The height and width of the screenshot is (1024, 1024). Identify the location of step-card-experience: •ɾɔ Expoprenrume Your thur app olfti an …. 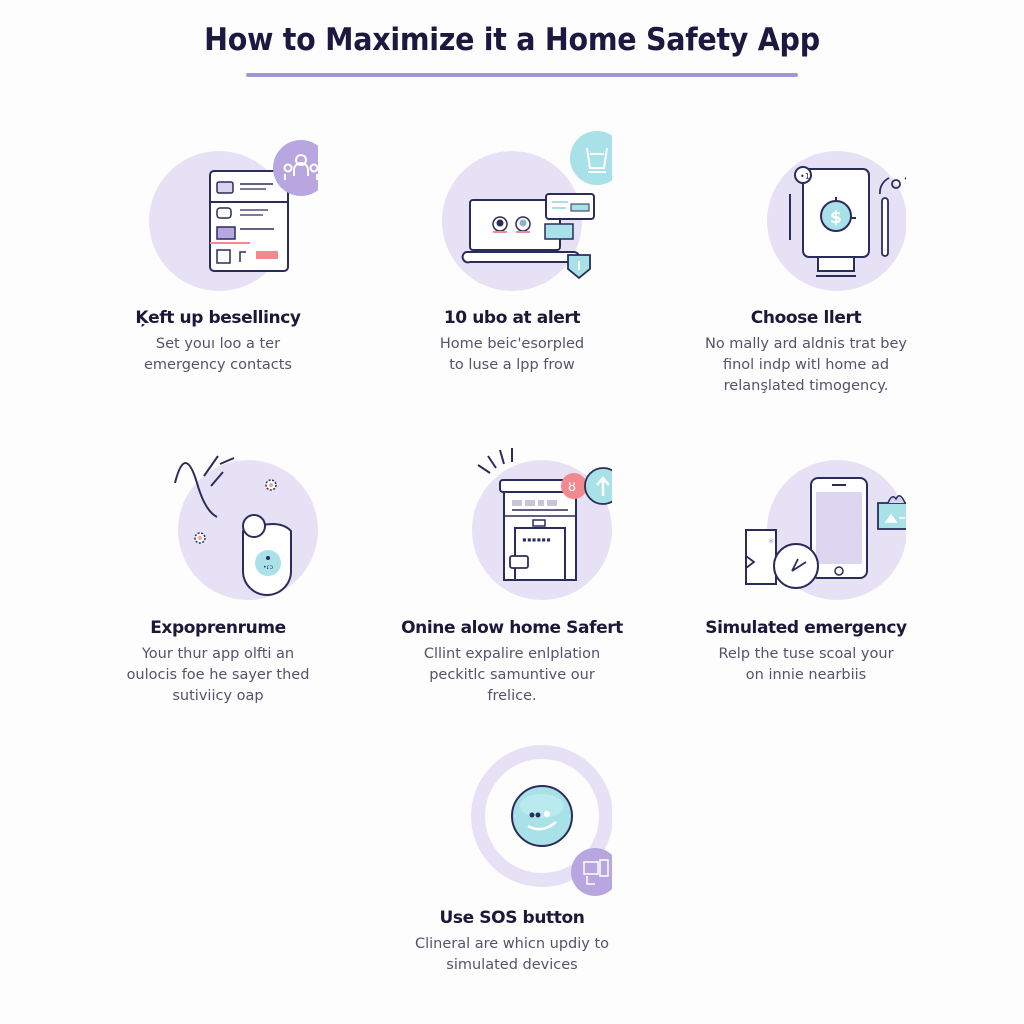
(218, 572).